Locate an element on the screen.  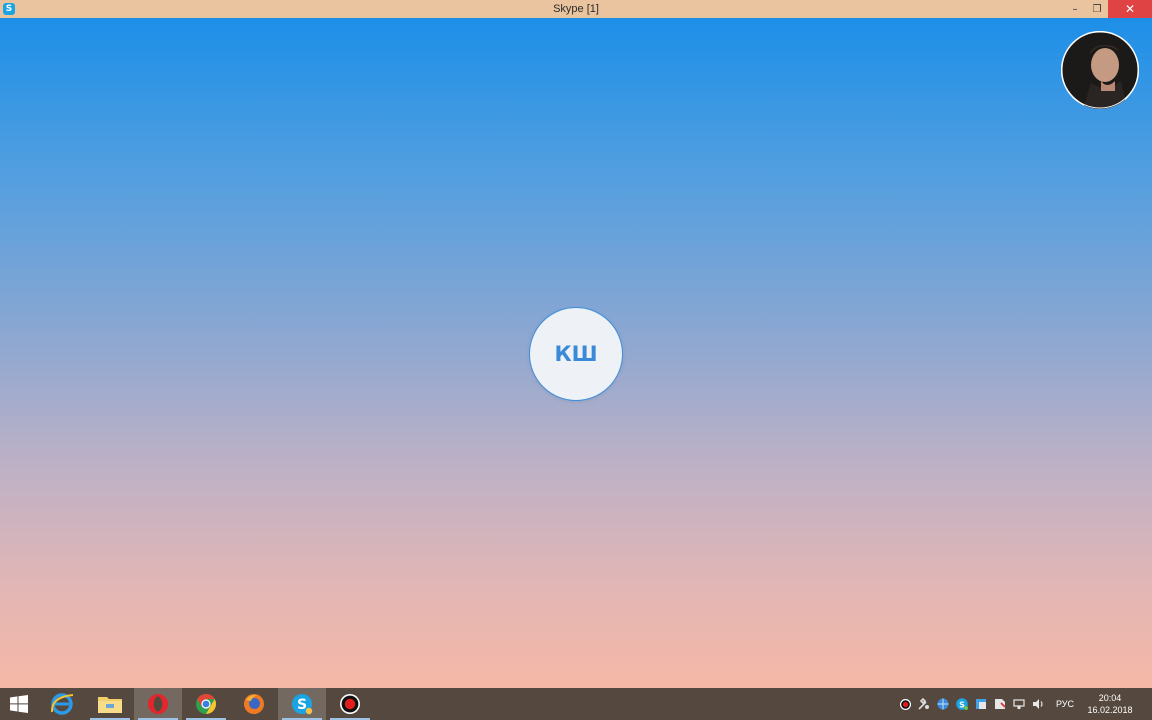
taskbar-opera is located at coordinates (158, 704).